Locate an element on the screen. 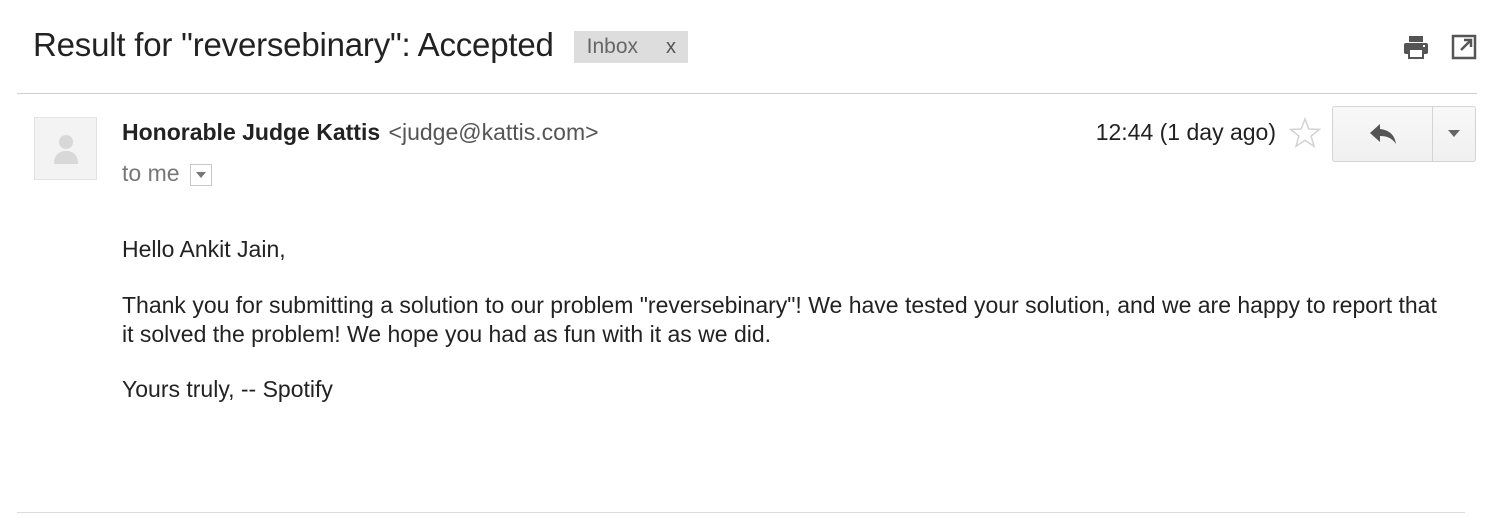  label-name: Inbox is located at coordinates (612, 46).